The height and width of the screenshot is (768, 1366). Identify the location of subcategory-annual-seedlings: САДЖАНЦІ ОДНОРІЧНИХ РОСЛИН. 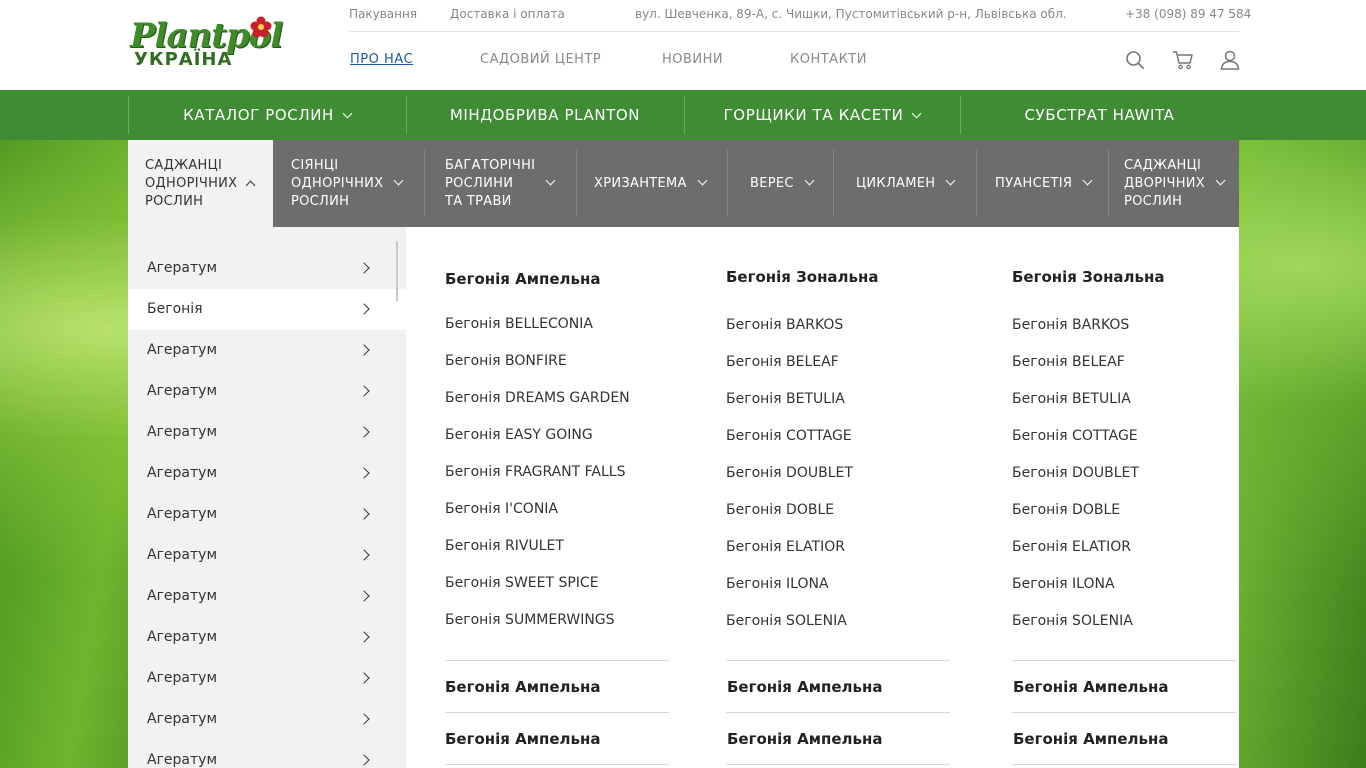
(200, 183).